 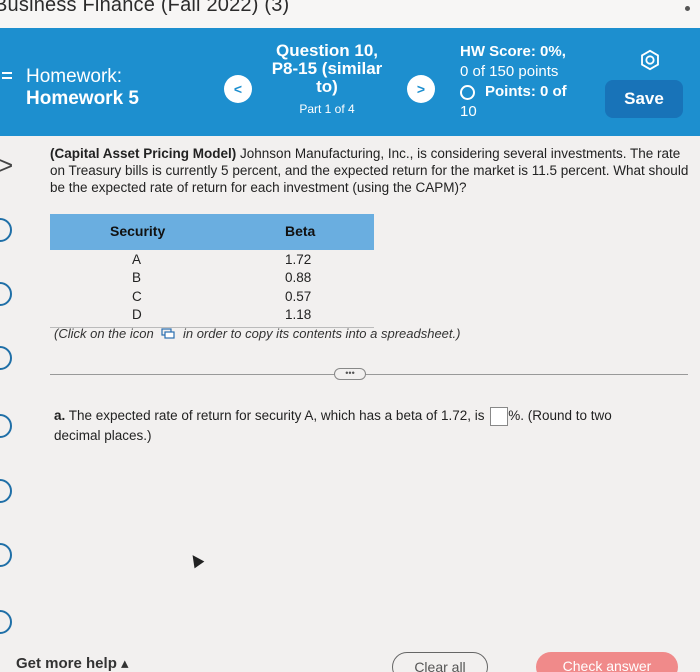 I want to click on next-question-button: >, so click(x=421, y=89).